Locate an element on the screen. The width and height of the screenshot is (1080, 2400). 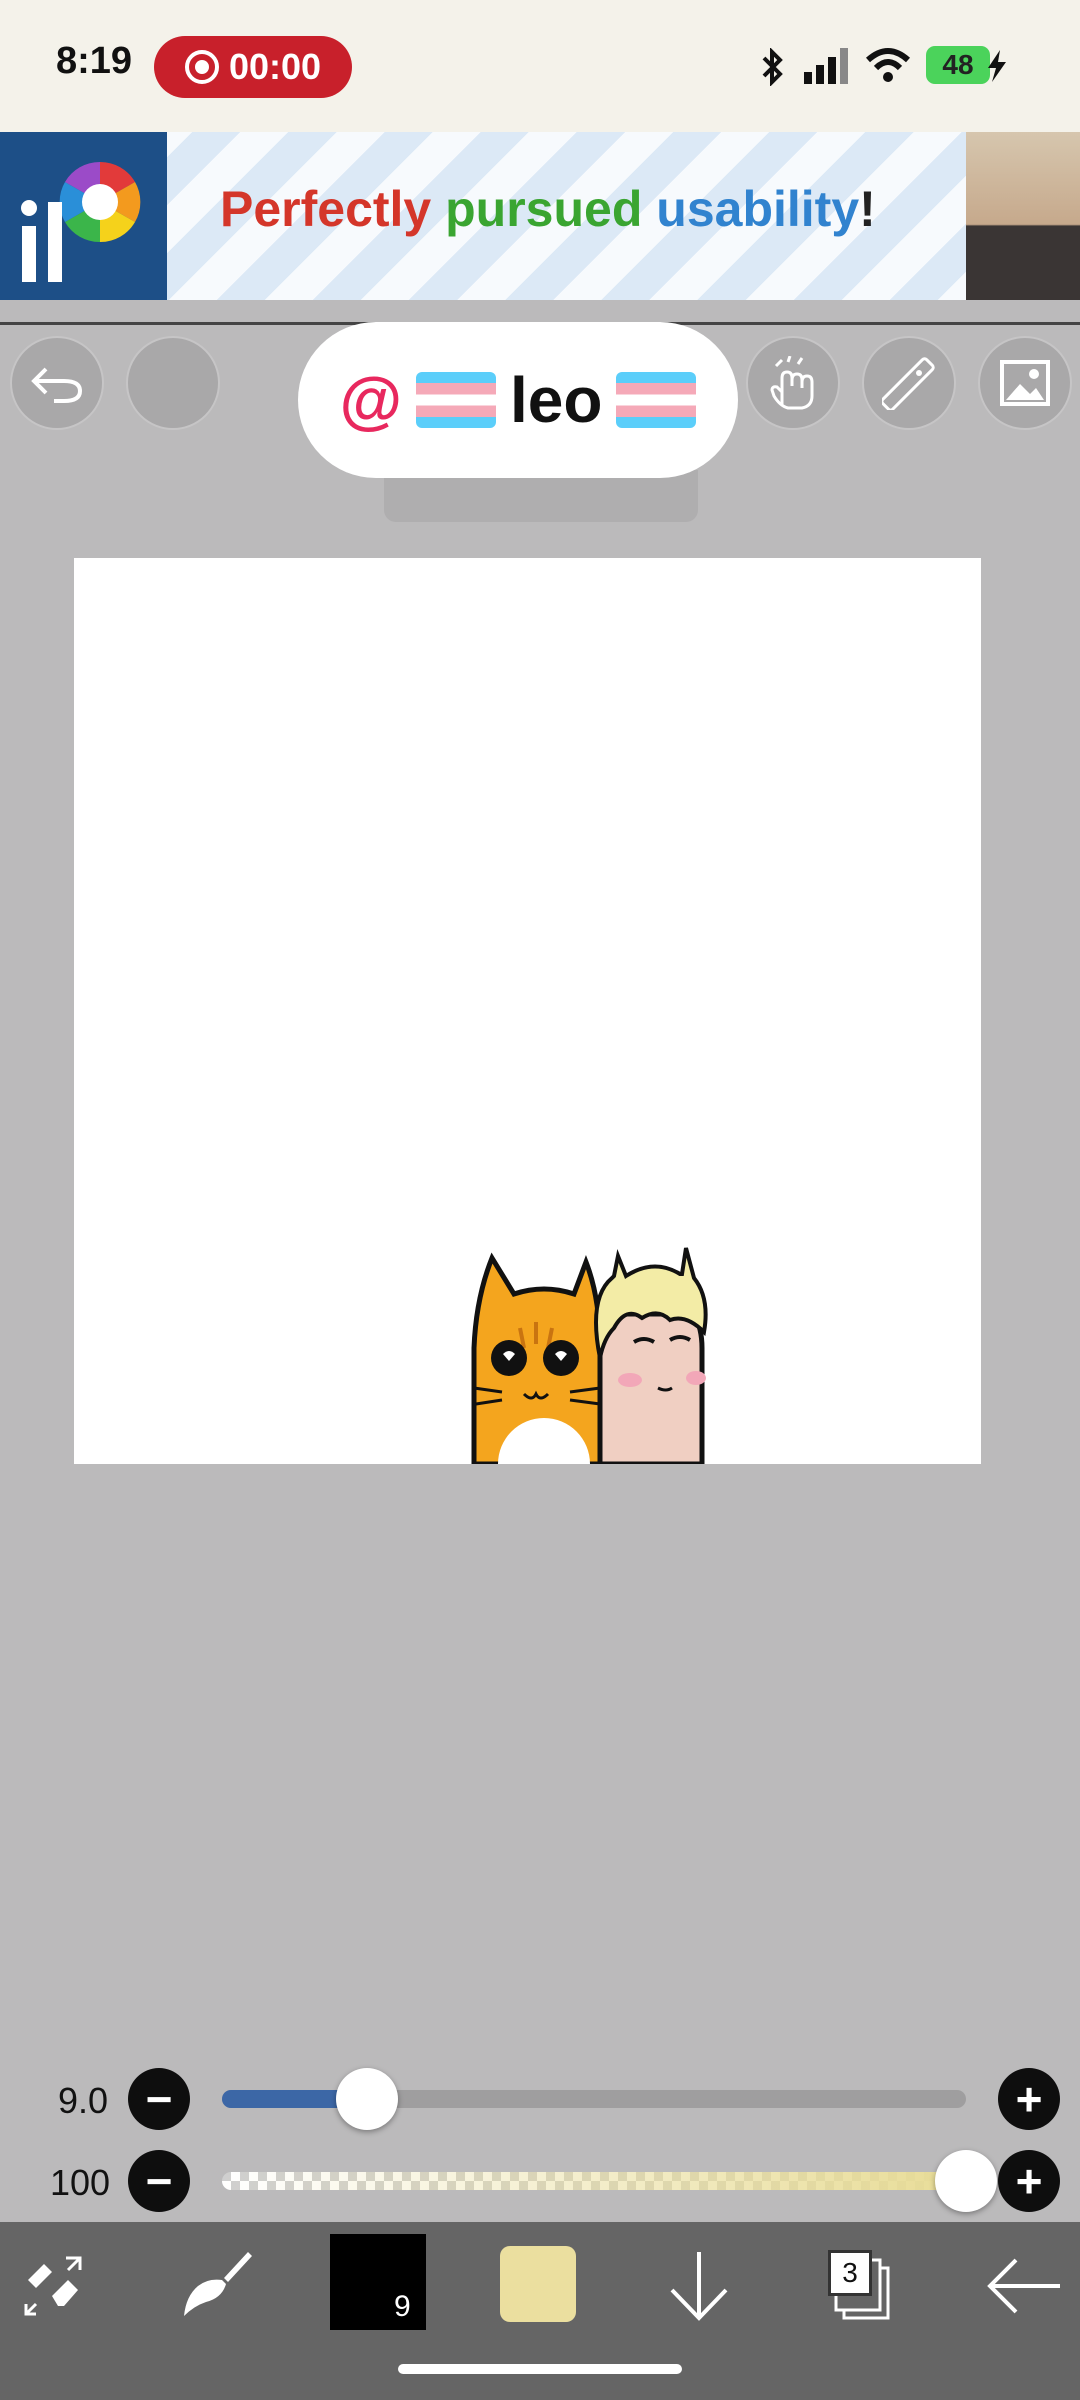
layer-count: 3 is located at coordinates (850, 2273).